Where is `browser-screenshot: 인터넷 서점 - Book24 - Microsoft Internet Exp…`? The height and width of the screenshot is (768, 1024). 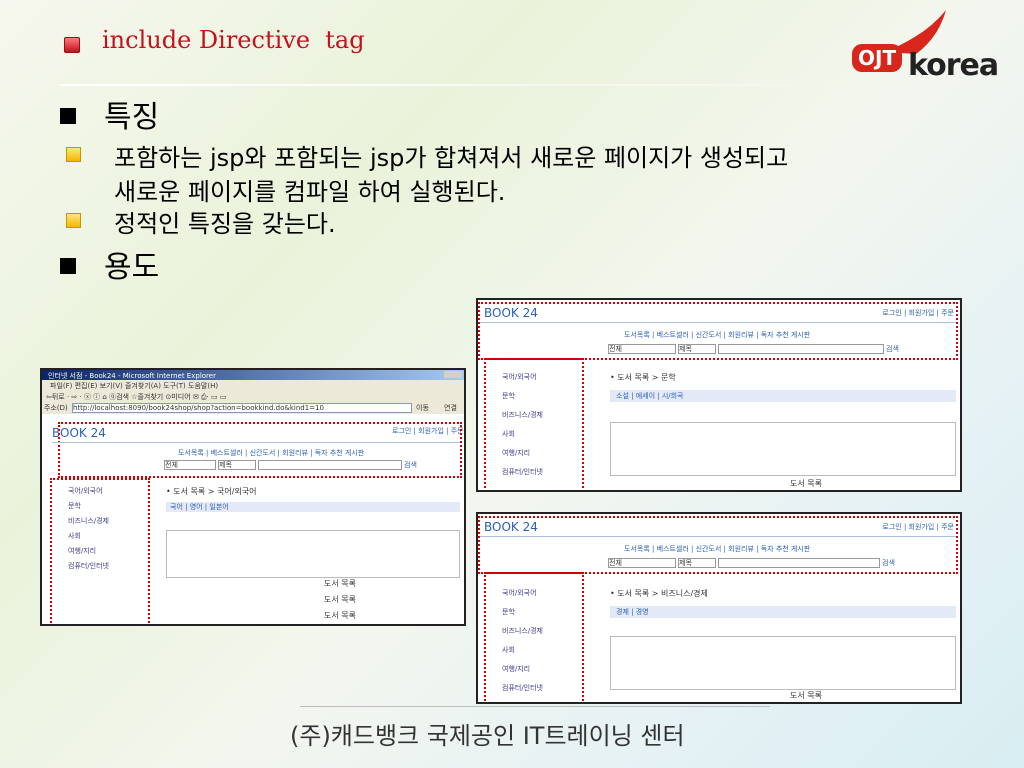 browser-screenshot: 인터넷 서점 - Book24 - Microsoft Internet Exp… is located at coordinates (253, 497).